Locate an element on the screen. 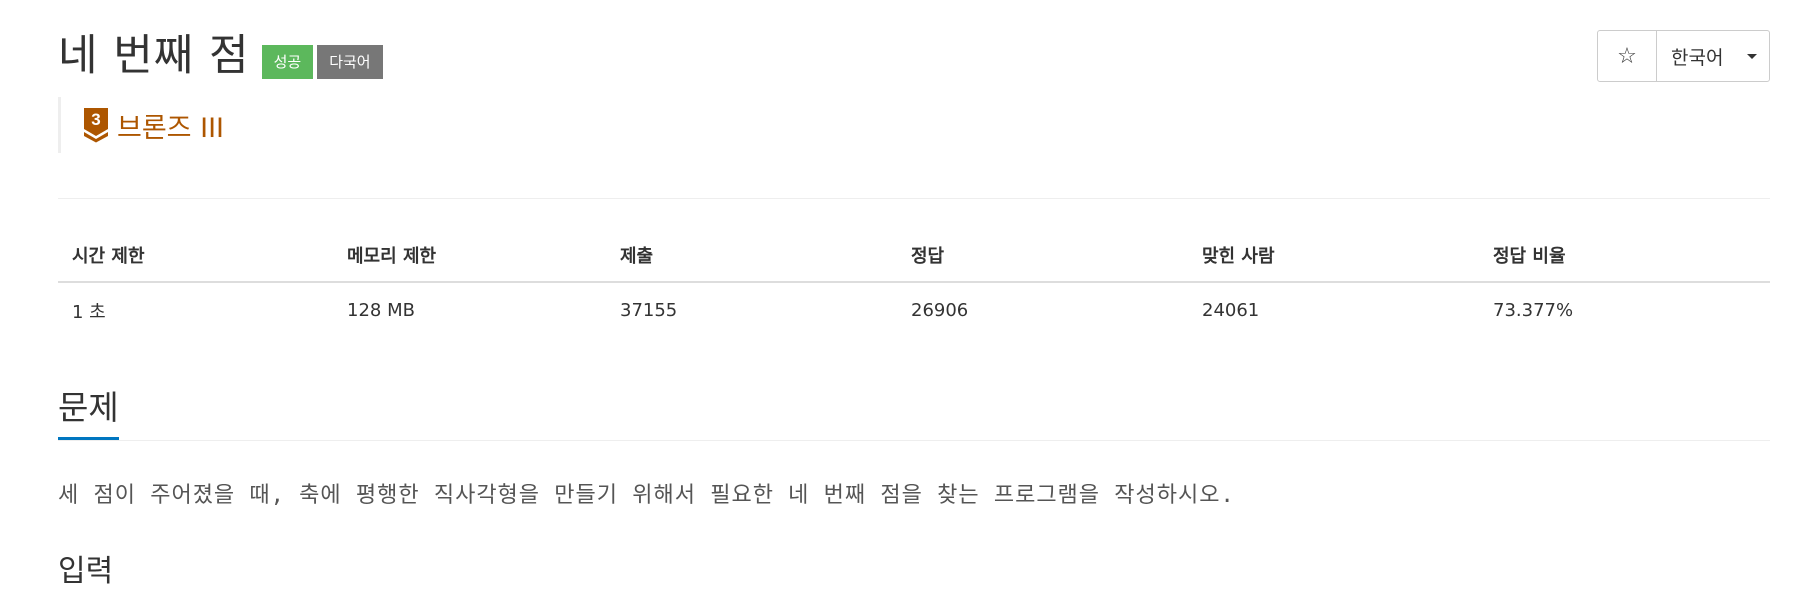 The width and height of the screenshot is (1808, 592). value-accepted: 26906 is located at coordinates (1042, 310).